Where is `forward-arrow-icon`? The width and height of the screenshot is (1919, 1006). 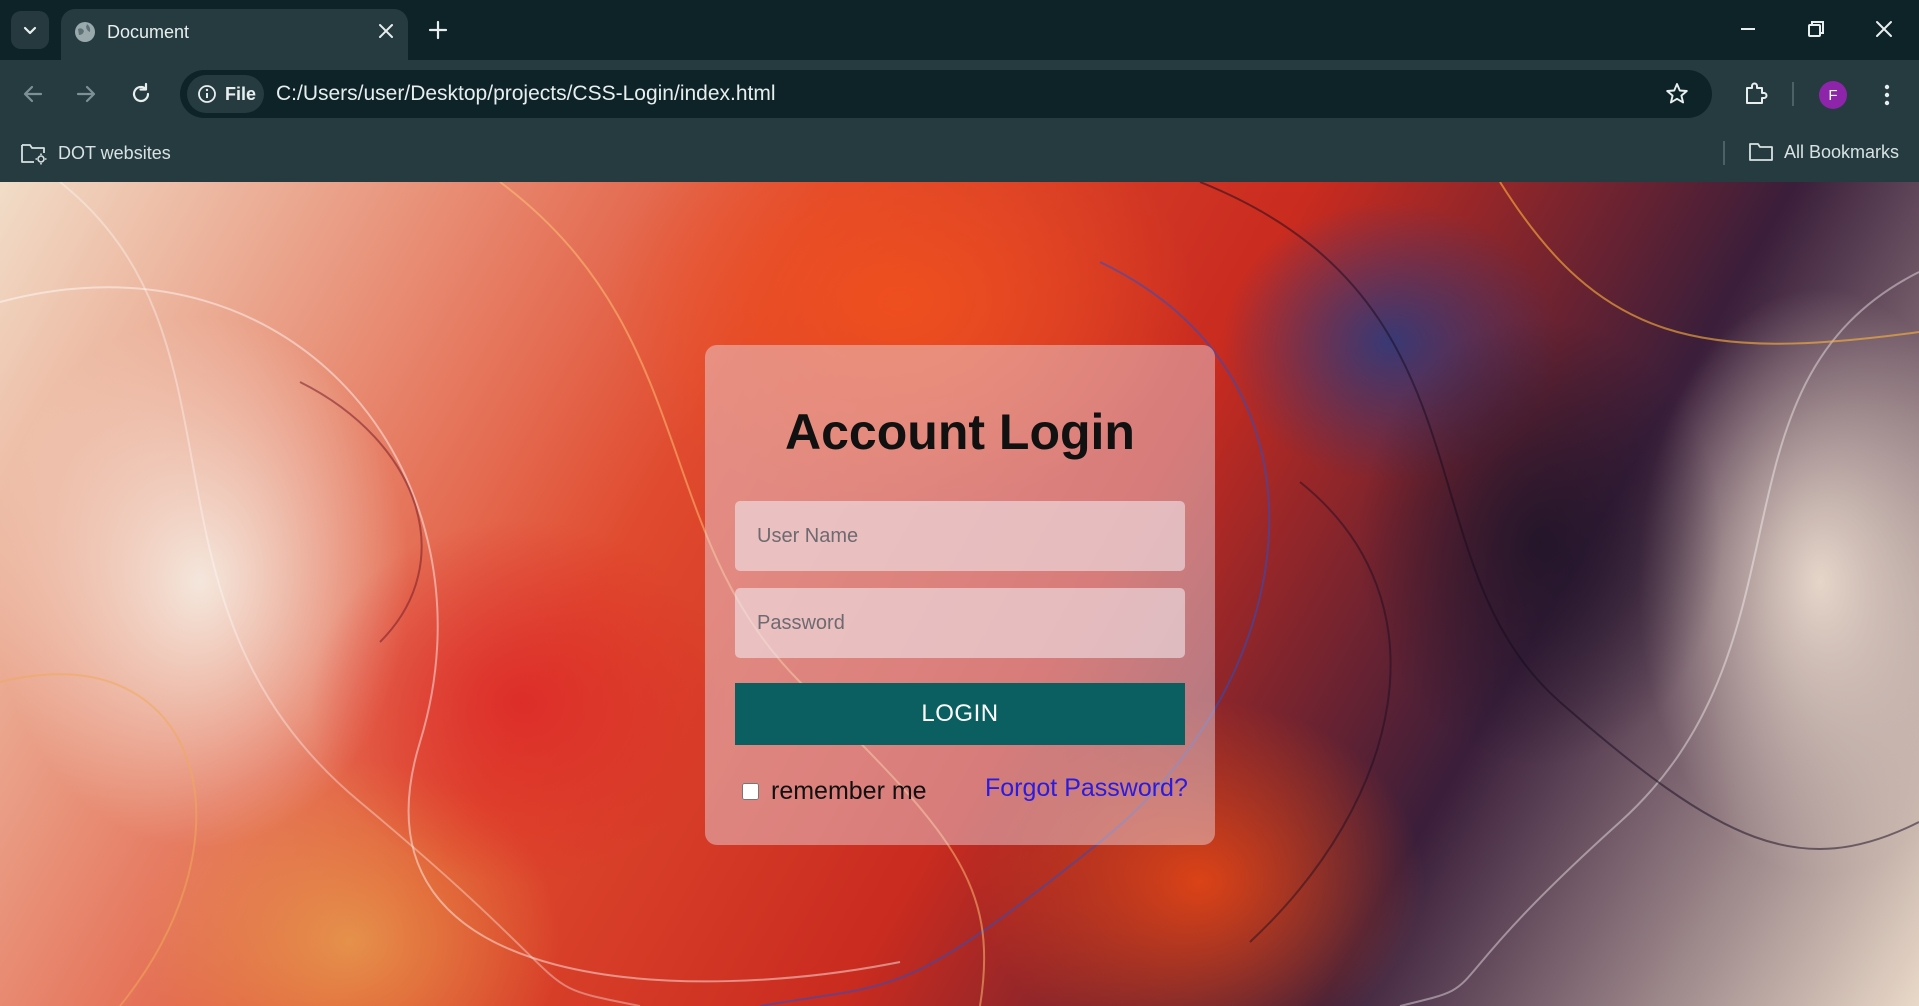
forward-arrow-icon is located at coordinates (86, 94).